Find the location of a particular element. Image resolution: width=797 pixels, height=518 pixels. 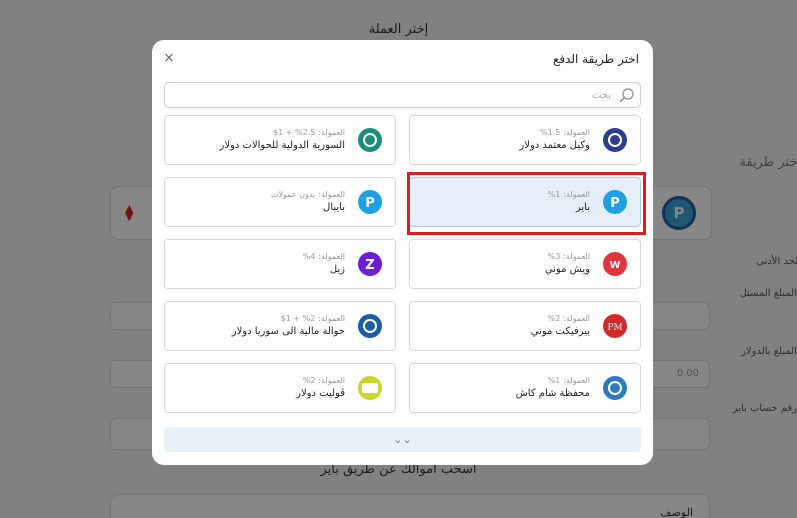

fee-text: العمولة:4% is located at coordinates (324, 256).